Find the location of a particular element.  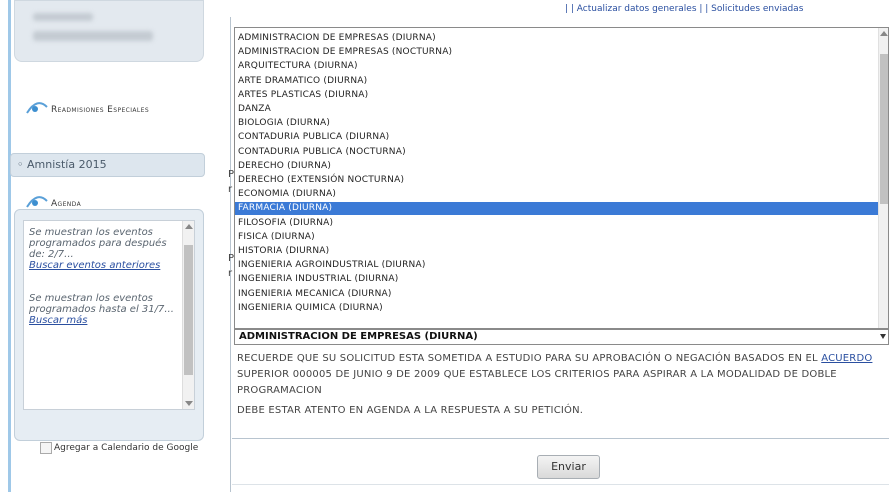

program-option: FISICA (DIURNA) is located at coordinates (558, 237).